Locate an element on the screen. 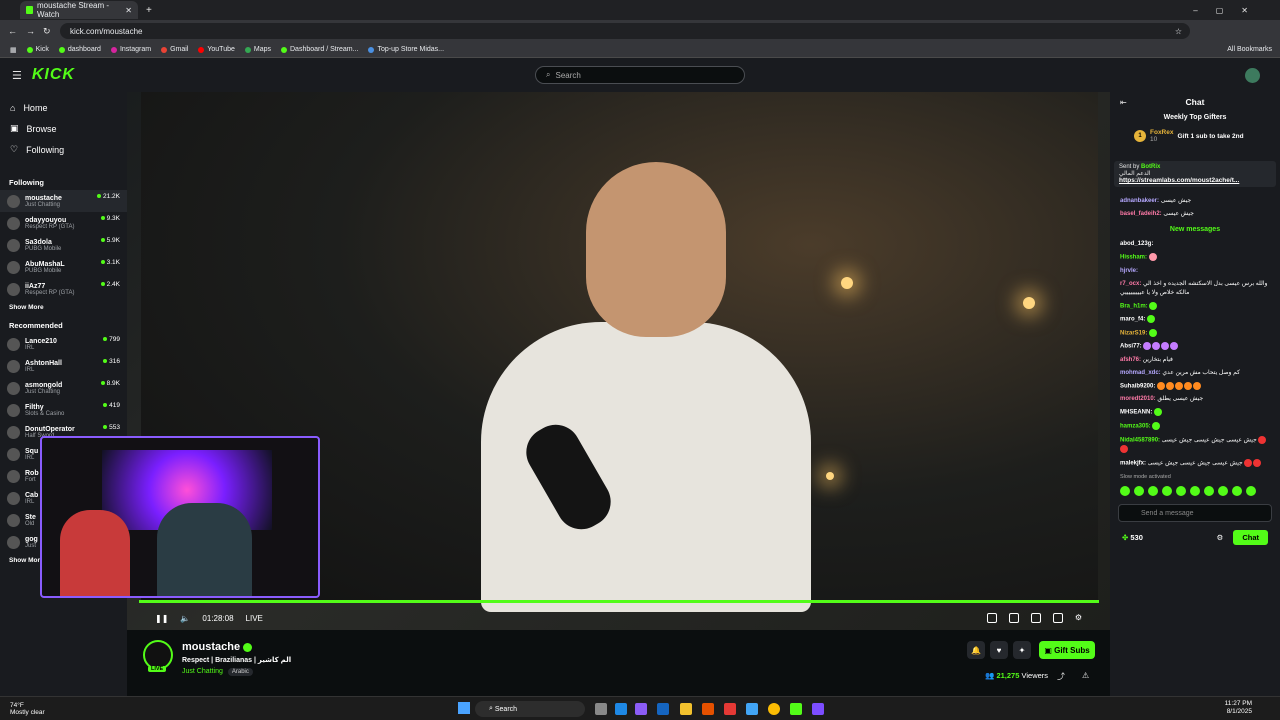  taskbar-search: ⌕ Search is located at coordinates (530, 709).